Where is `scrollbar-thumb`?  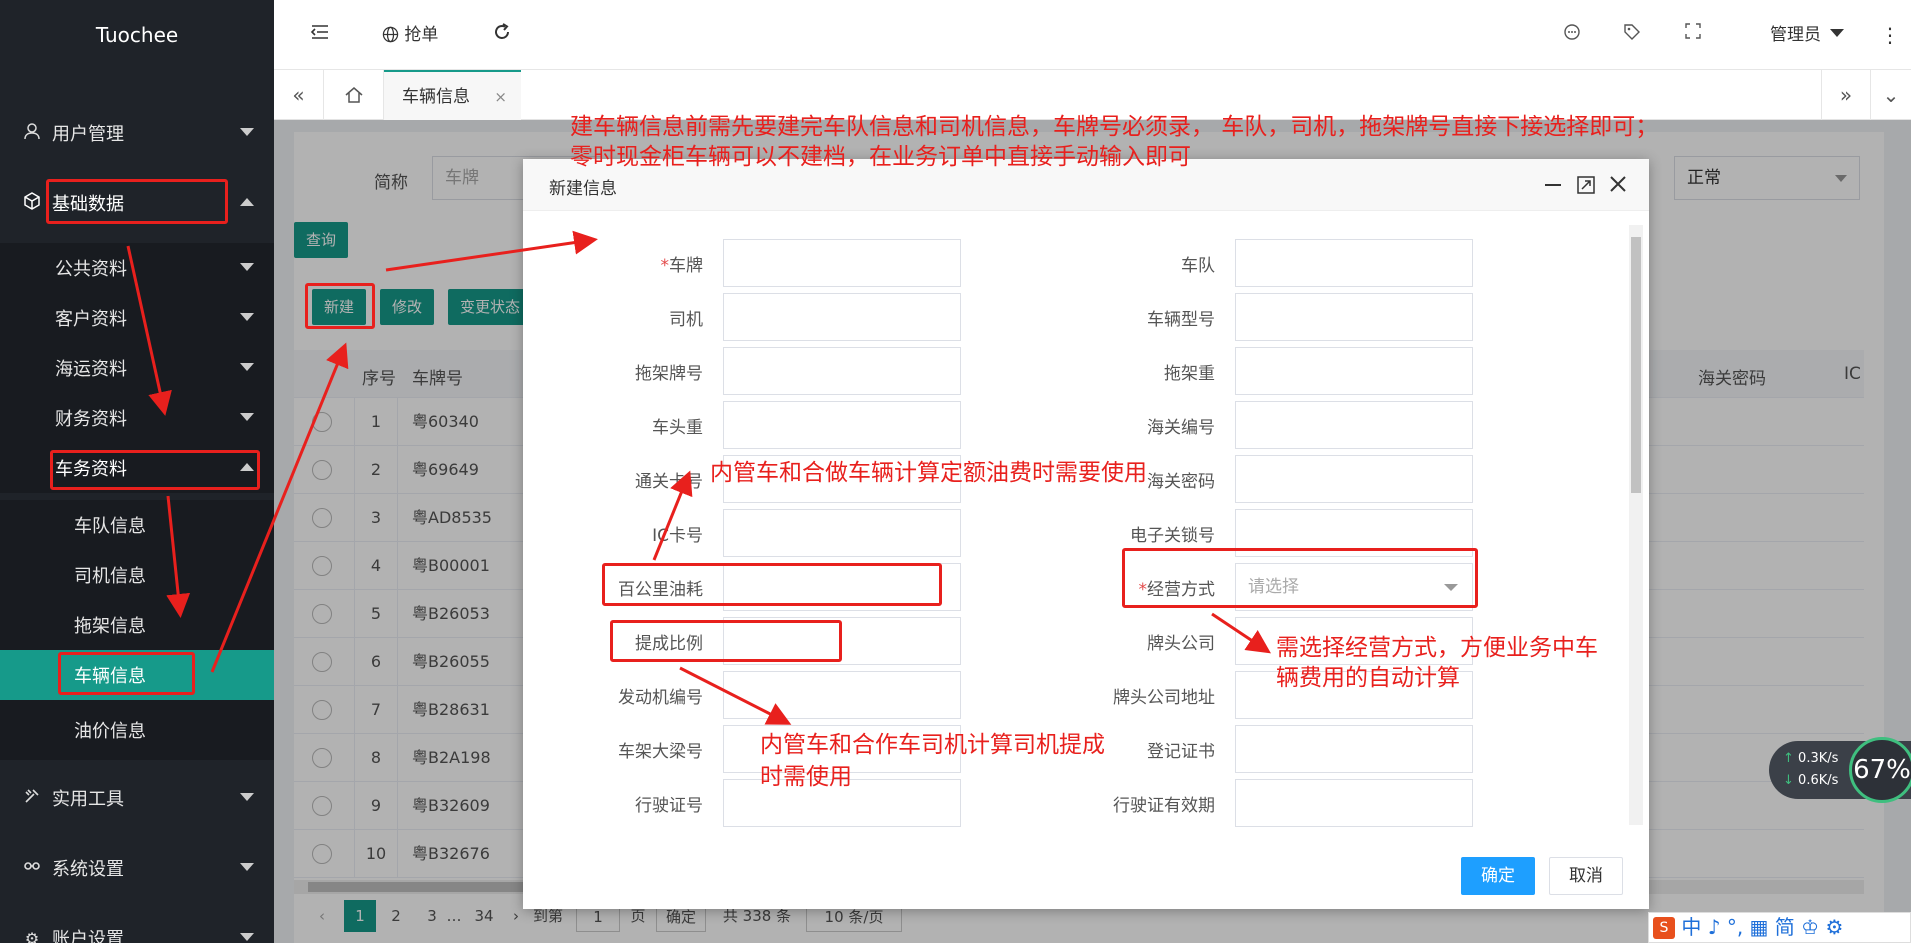 scrollbar-thumb is located at coordinates (1636, 365).